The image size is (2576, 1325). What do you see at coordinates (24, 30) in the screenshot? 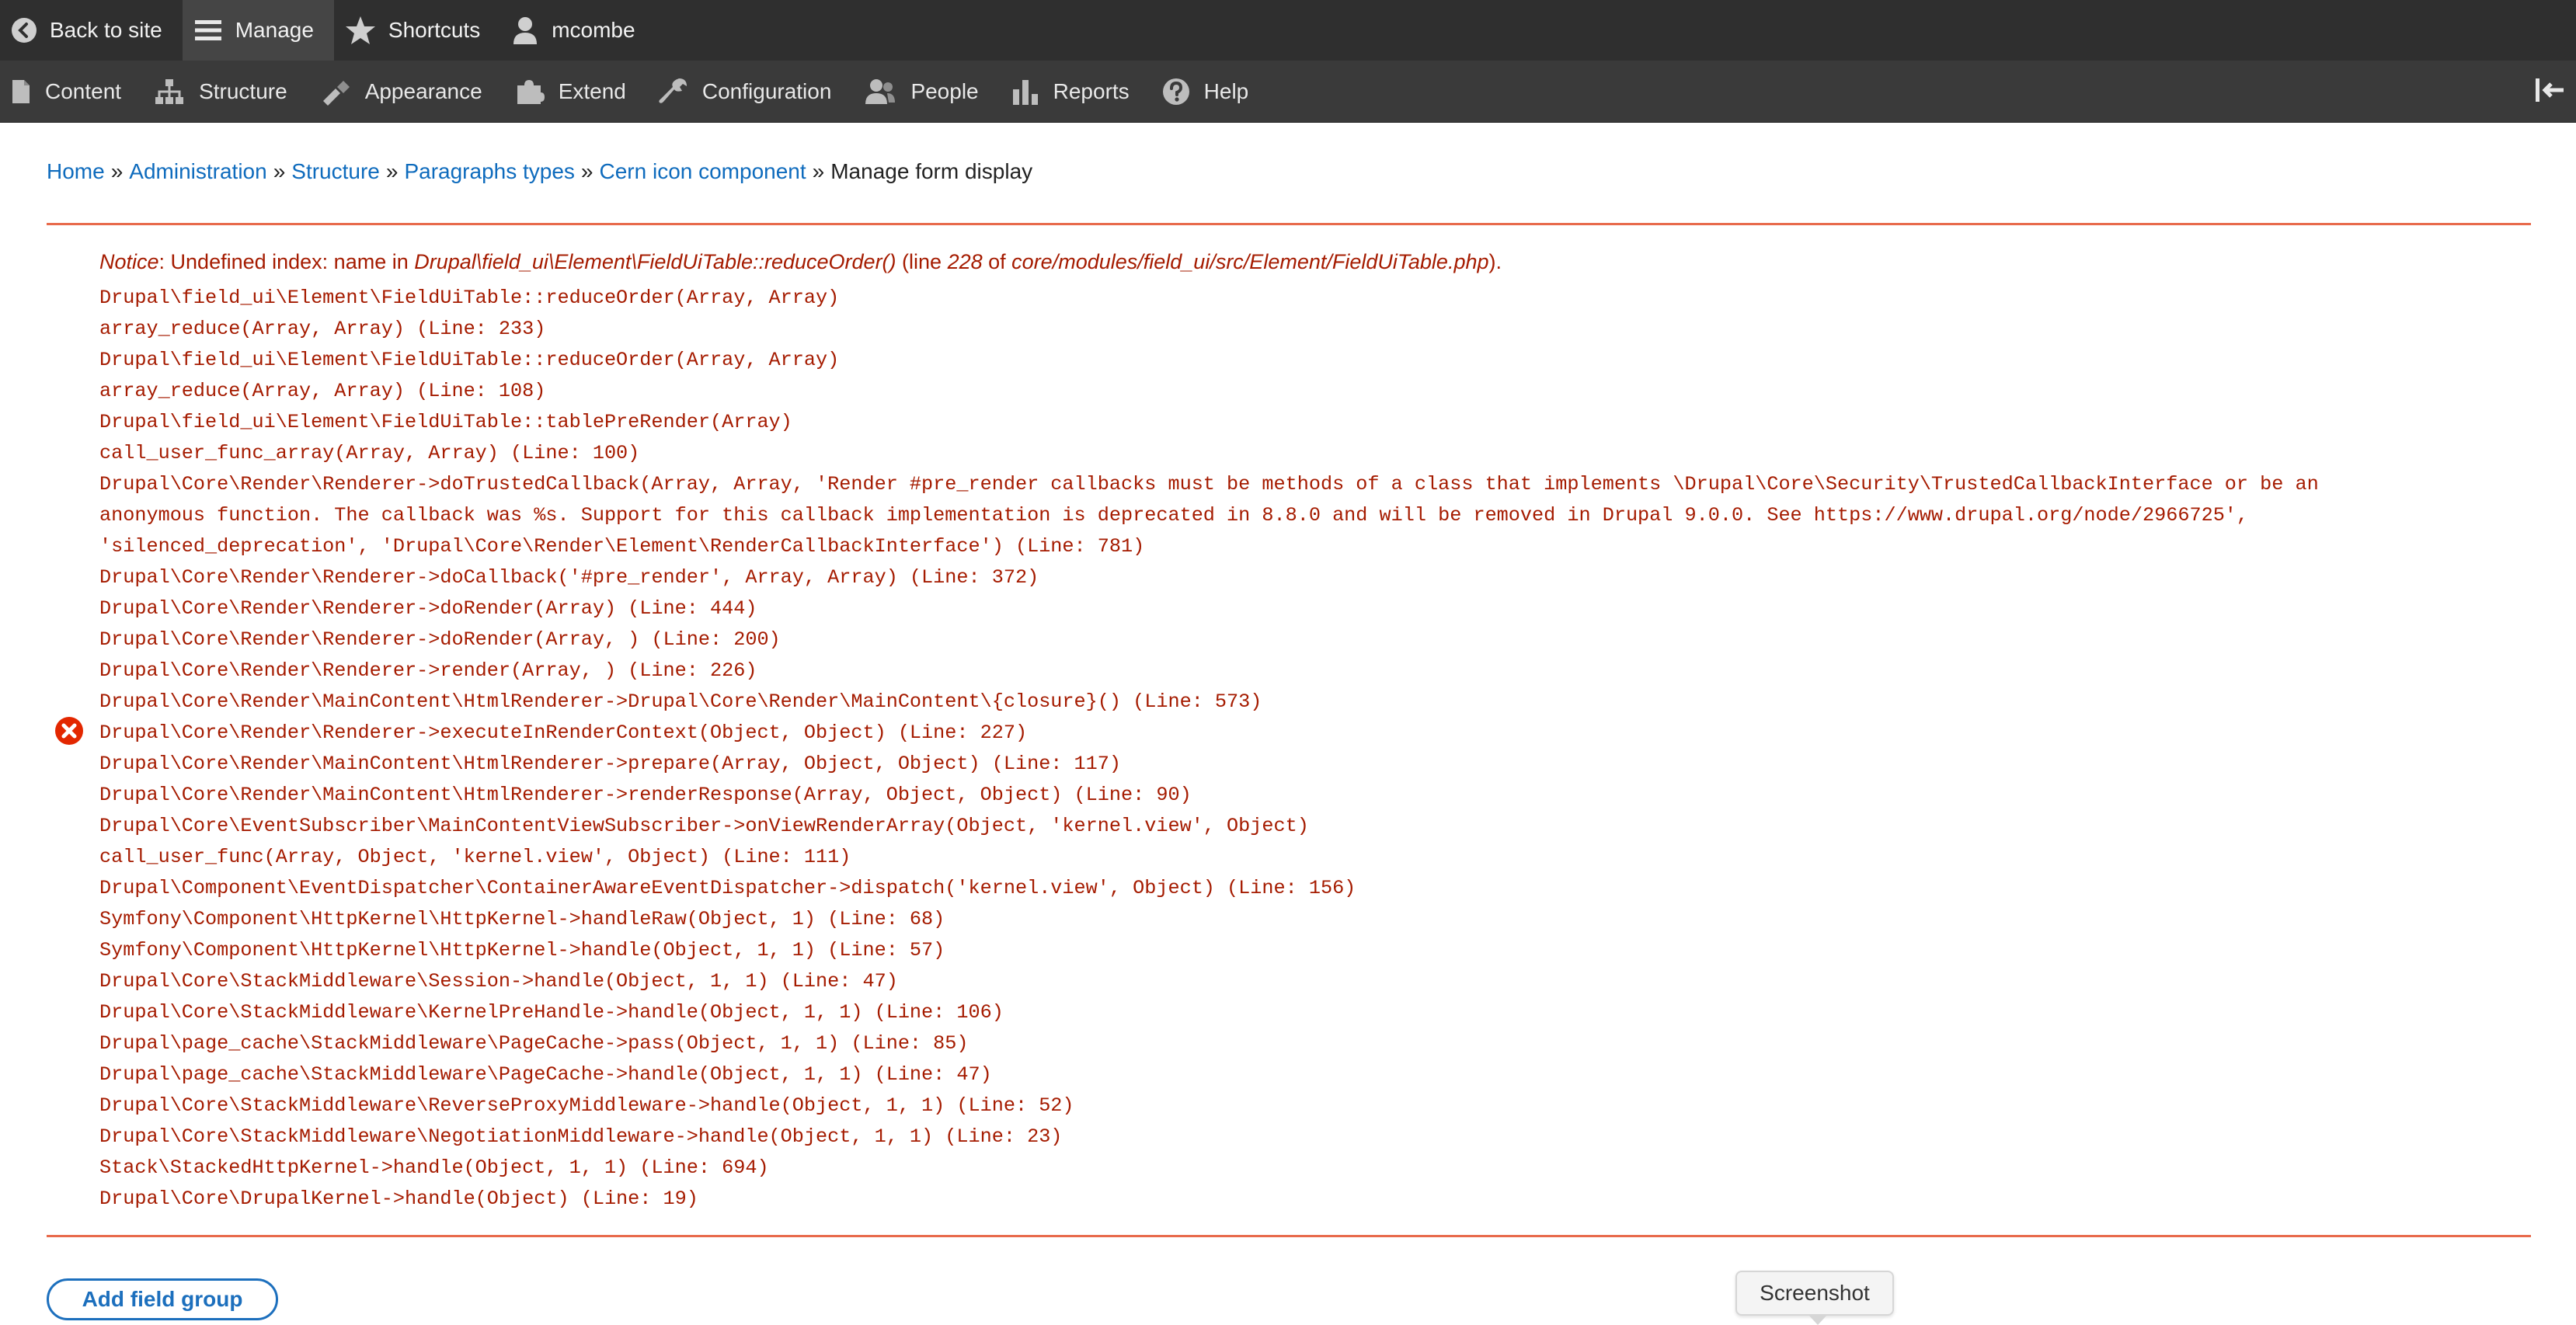
I see `back-arrow-circle-icon` at bounding box center [24, 30].